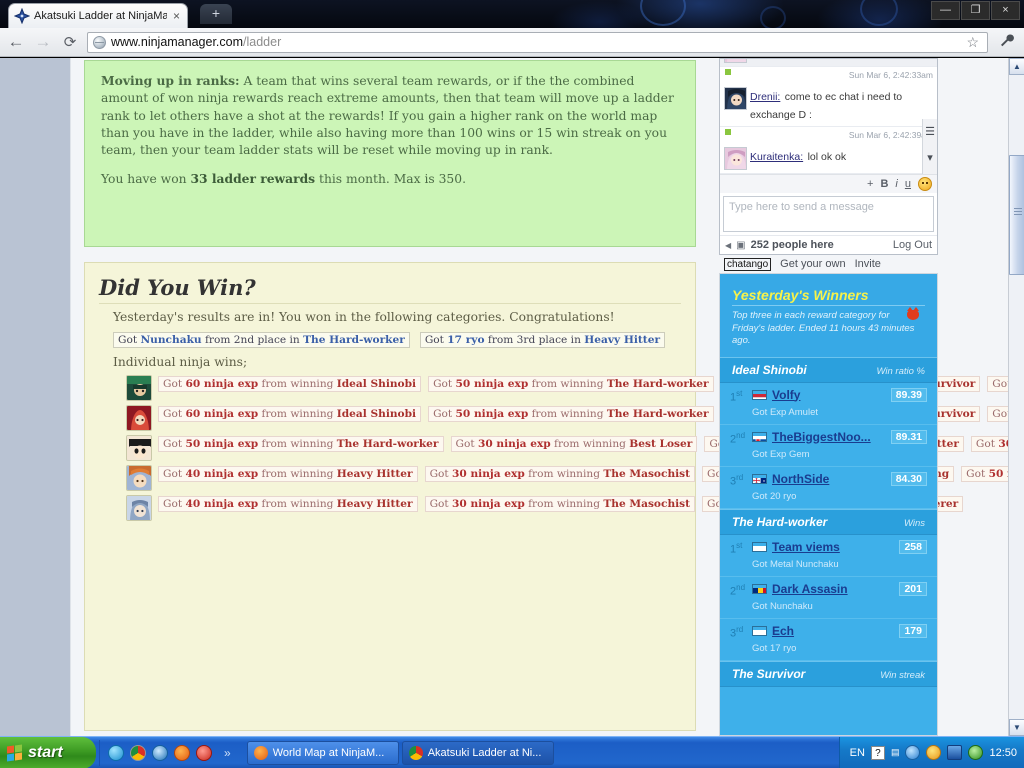  I want to click on taskbar-clock: 12:50, so click(1003, 753).